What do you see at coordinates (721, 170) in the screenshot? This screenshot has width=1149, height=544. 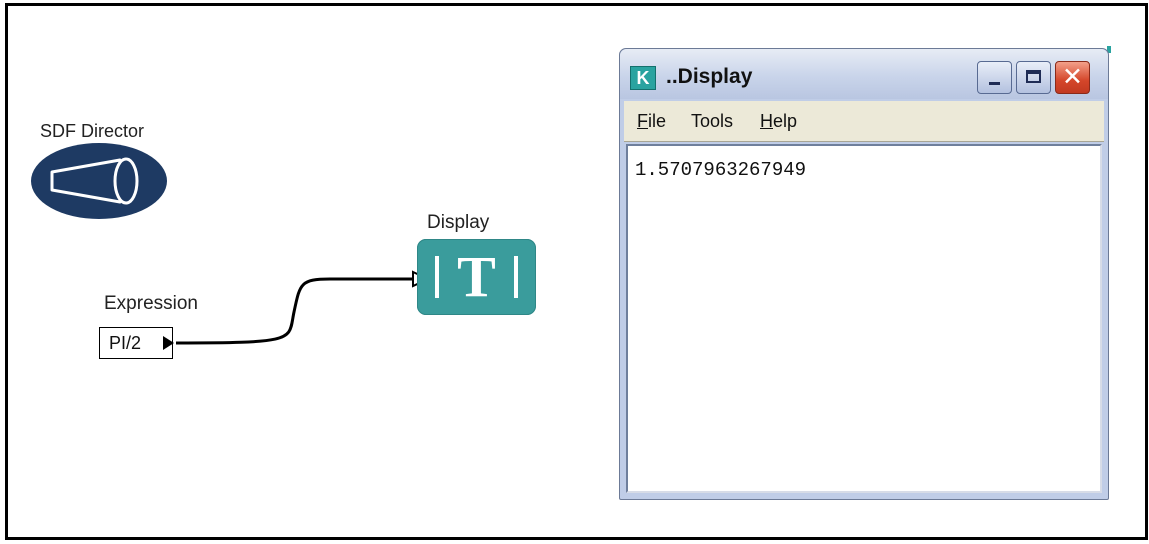 I see `output-value: 1.5707963267949` at bounding box center [721, 170].